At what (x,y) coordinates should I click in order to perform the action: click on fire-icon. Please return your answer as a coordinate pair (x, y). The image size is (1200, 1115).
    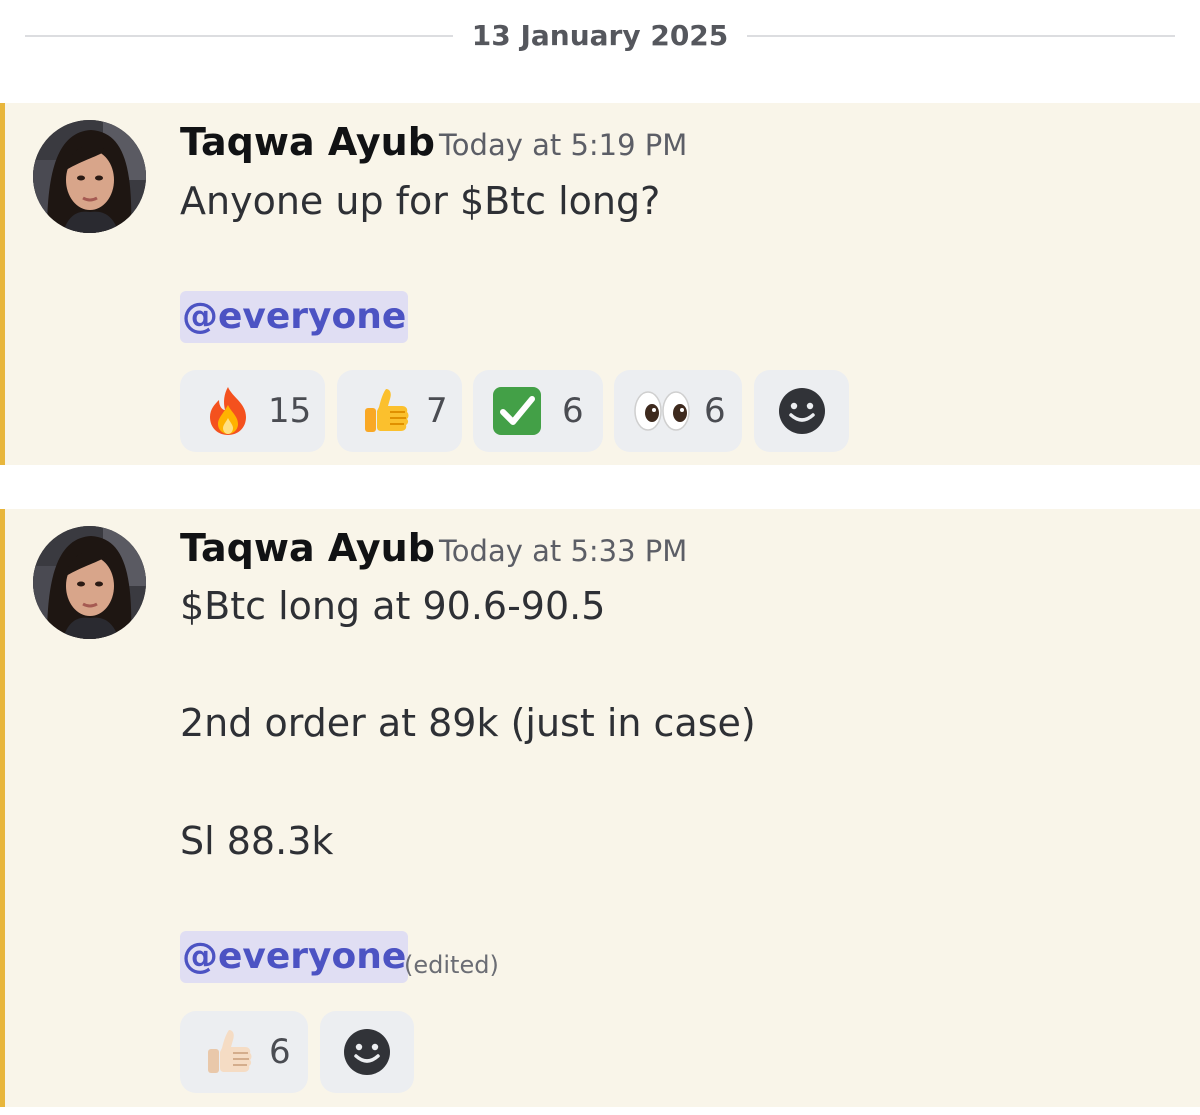
    Looking at the image, I should click on (228, 411).